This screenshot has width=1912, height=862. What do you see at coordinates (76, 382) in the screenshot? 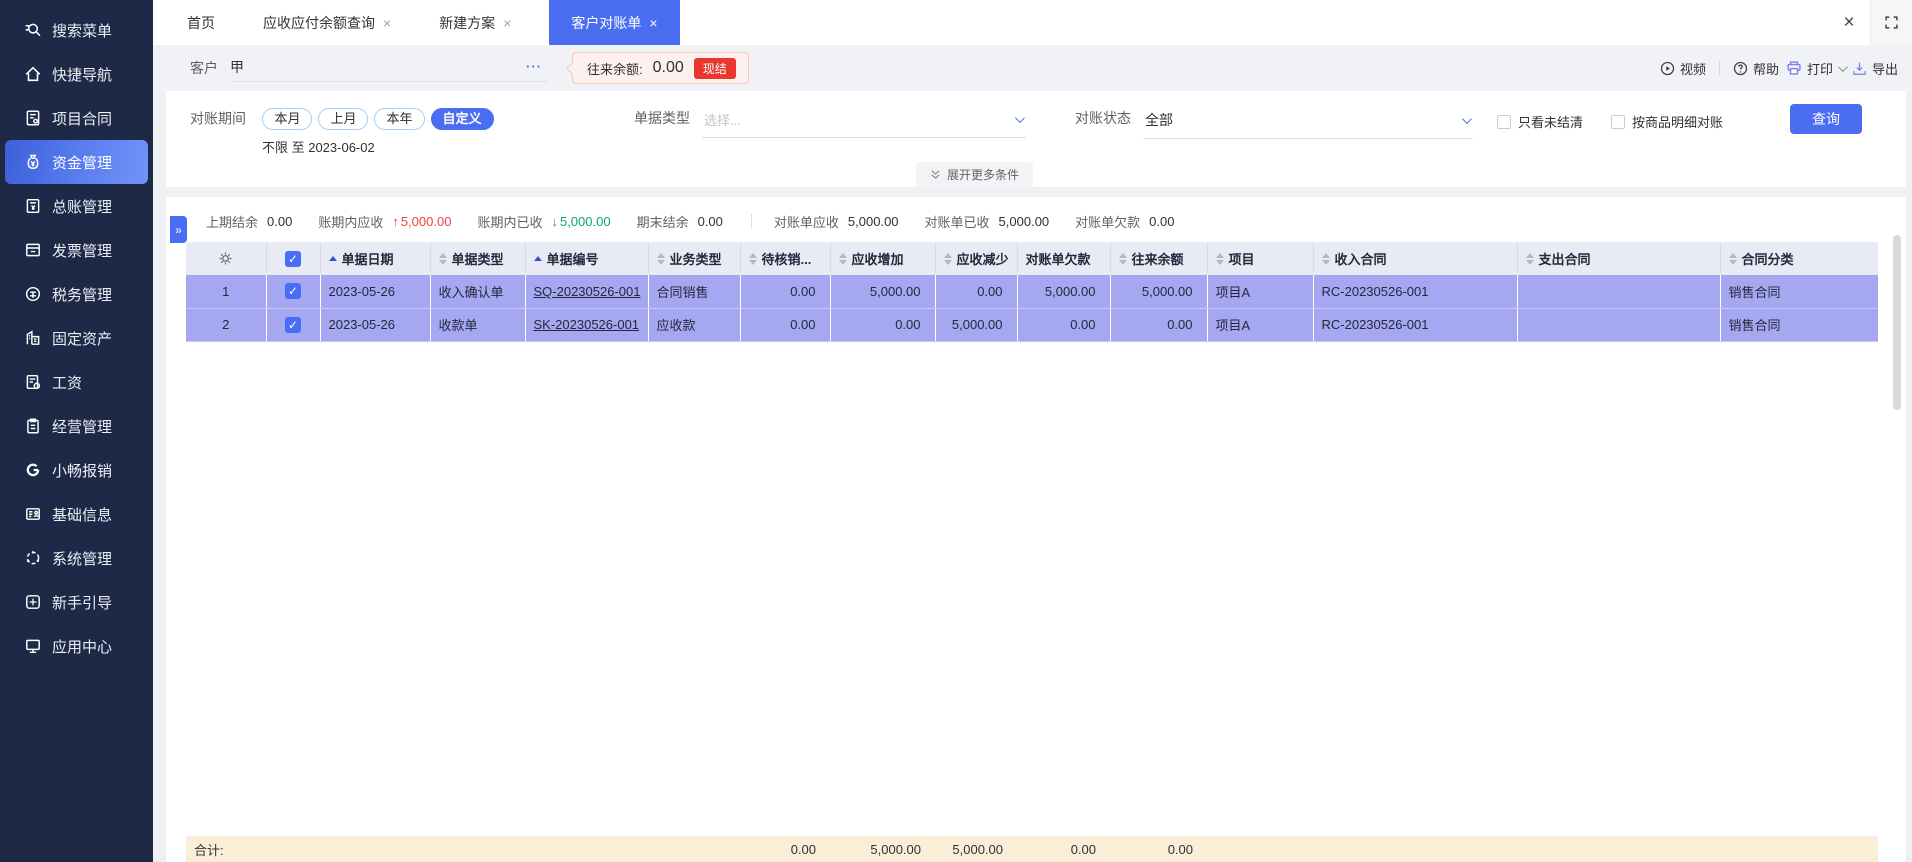
I see `sidebar-item-payroll: 工资` at bounding box center [76, 382].